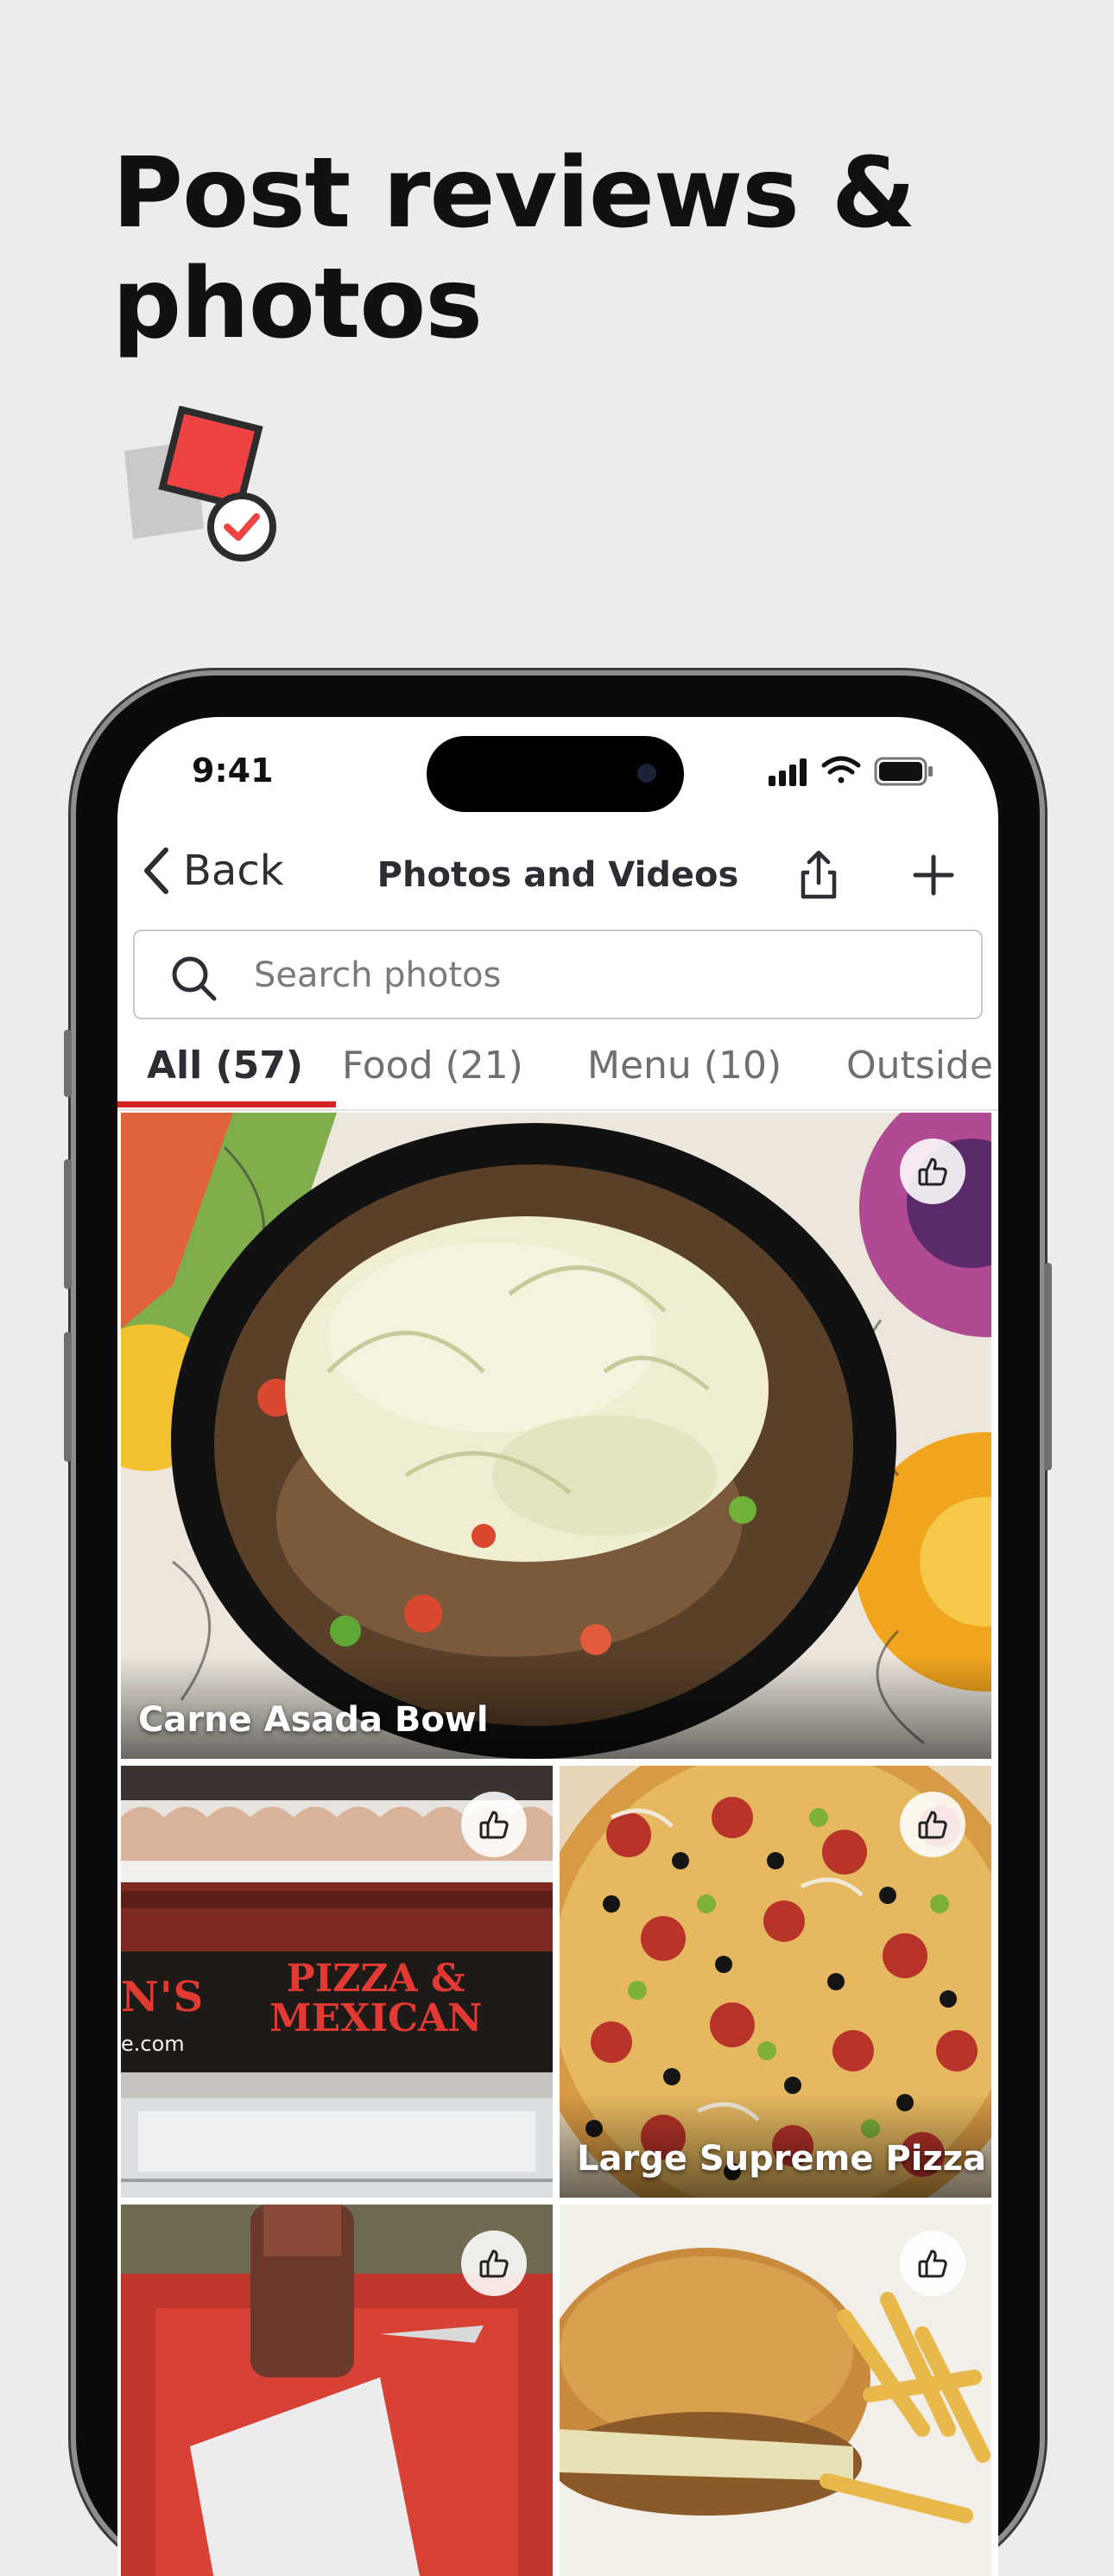  Describe the element at coordinates (226, 1072) in the screenshot. I see `tab-all: All (57)` at that location.